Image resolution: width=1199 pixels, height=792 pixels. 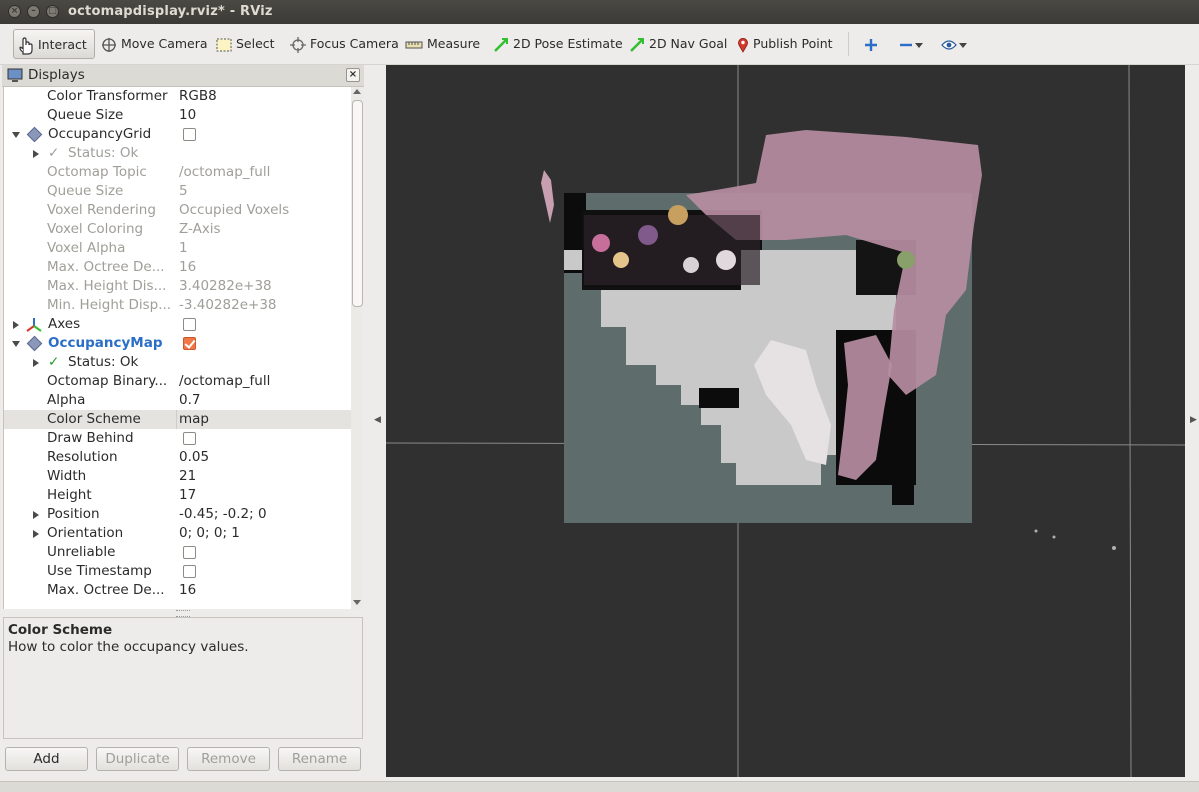 I want to click on use-timestamp-checkbox, so click(x=189, y=571).